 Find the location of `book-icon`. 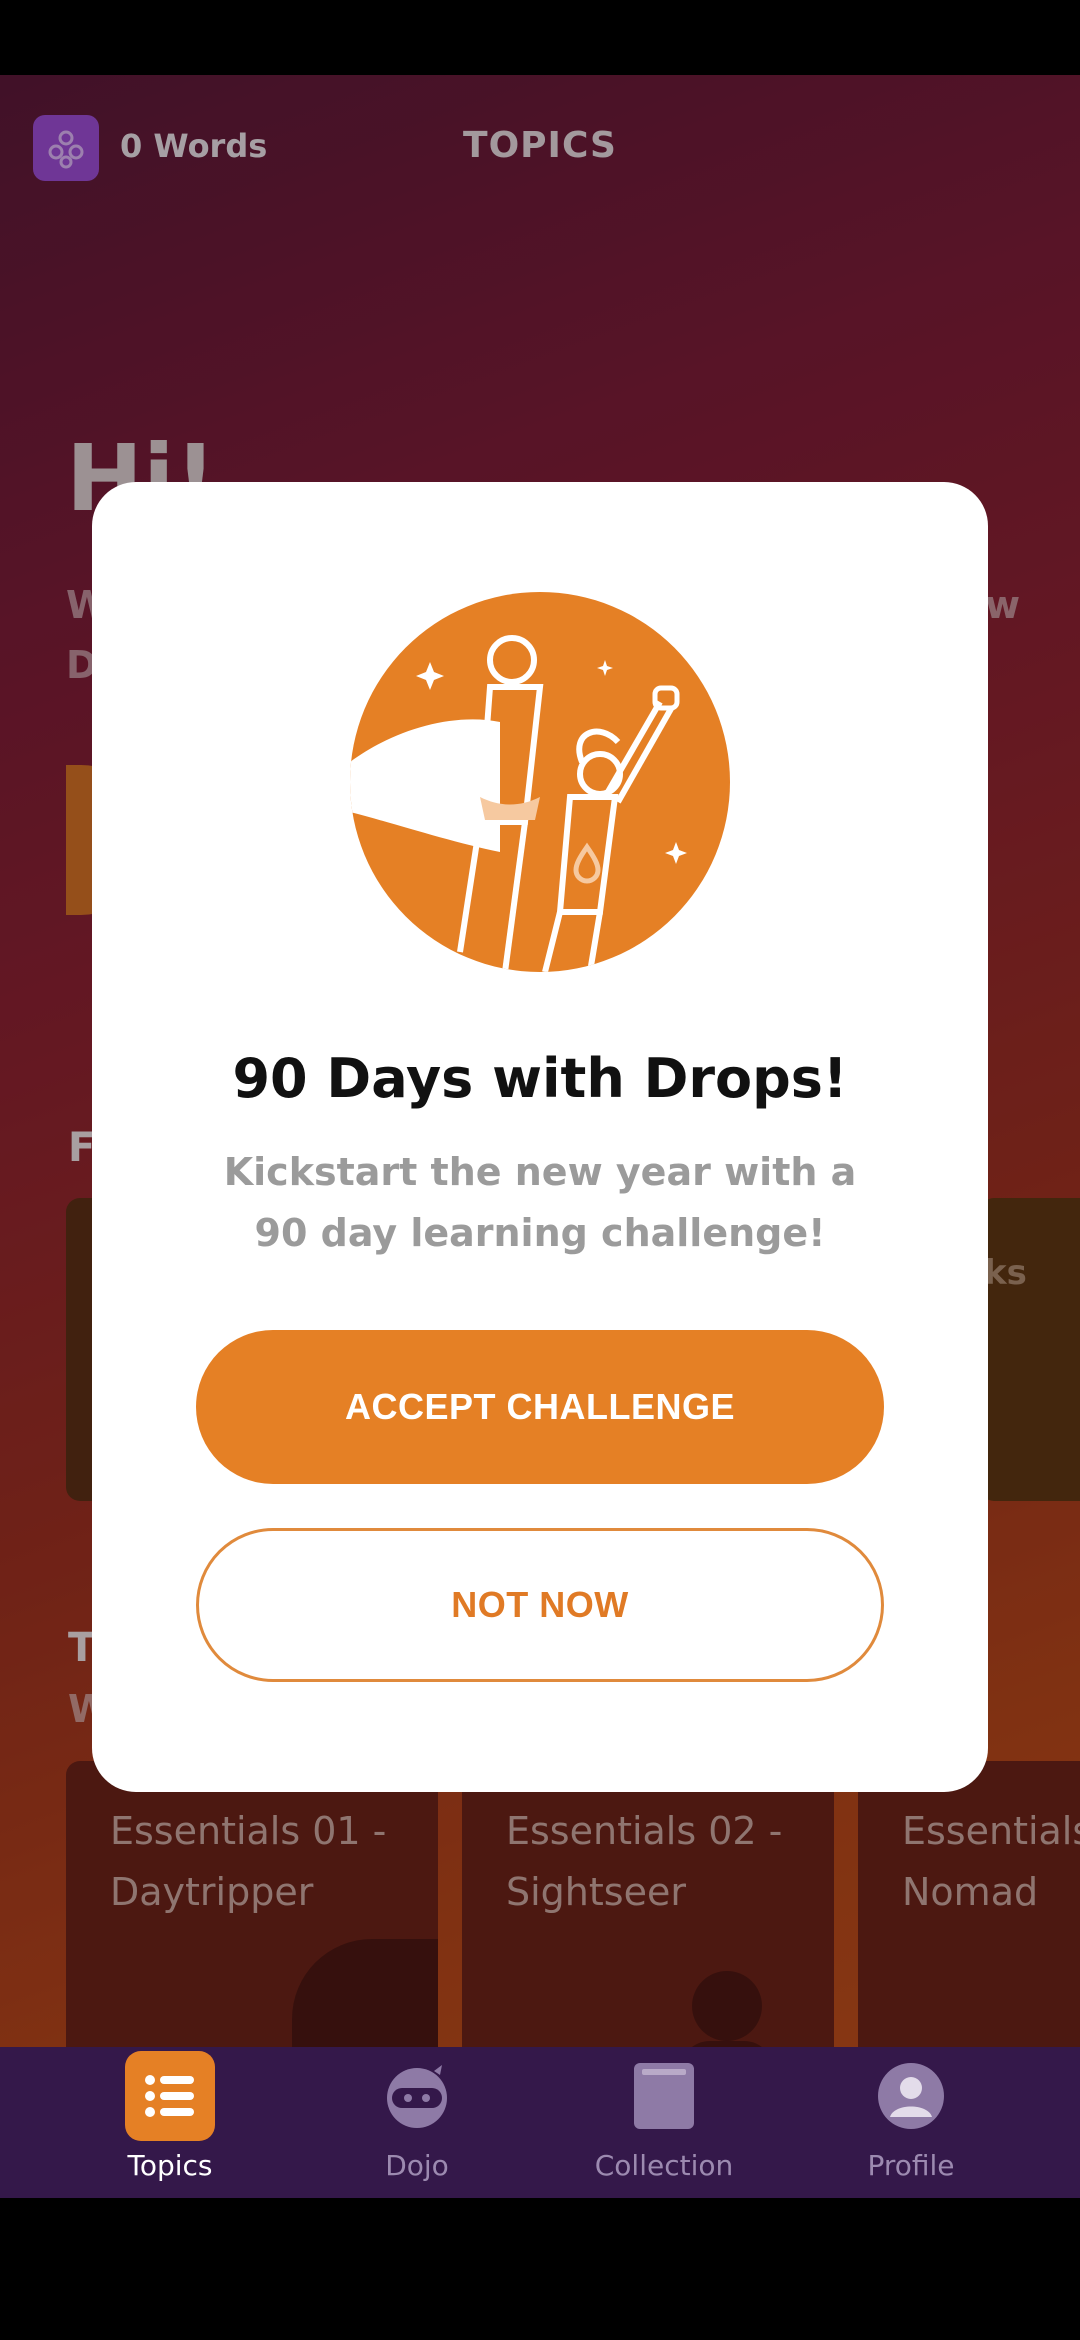

book-icon is located at coordinates (664, 2096).